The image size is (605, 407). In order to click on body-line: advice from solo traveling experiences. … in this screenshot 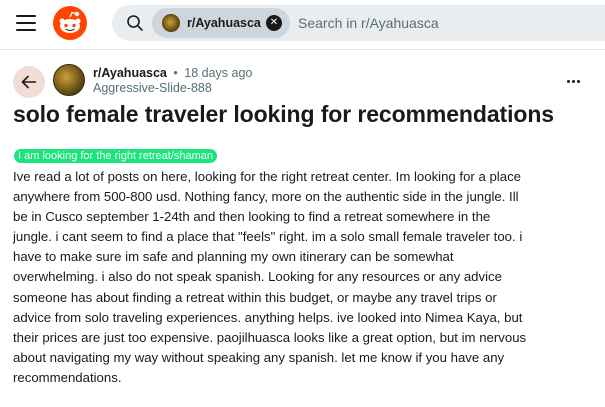, I will do `click(268, 317)`.